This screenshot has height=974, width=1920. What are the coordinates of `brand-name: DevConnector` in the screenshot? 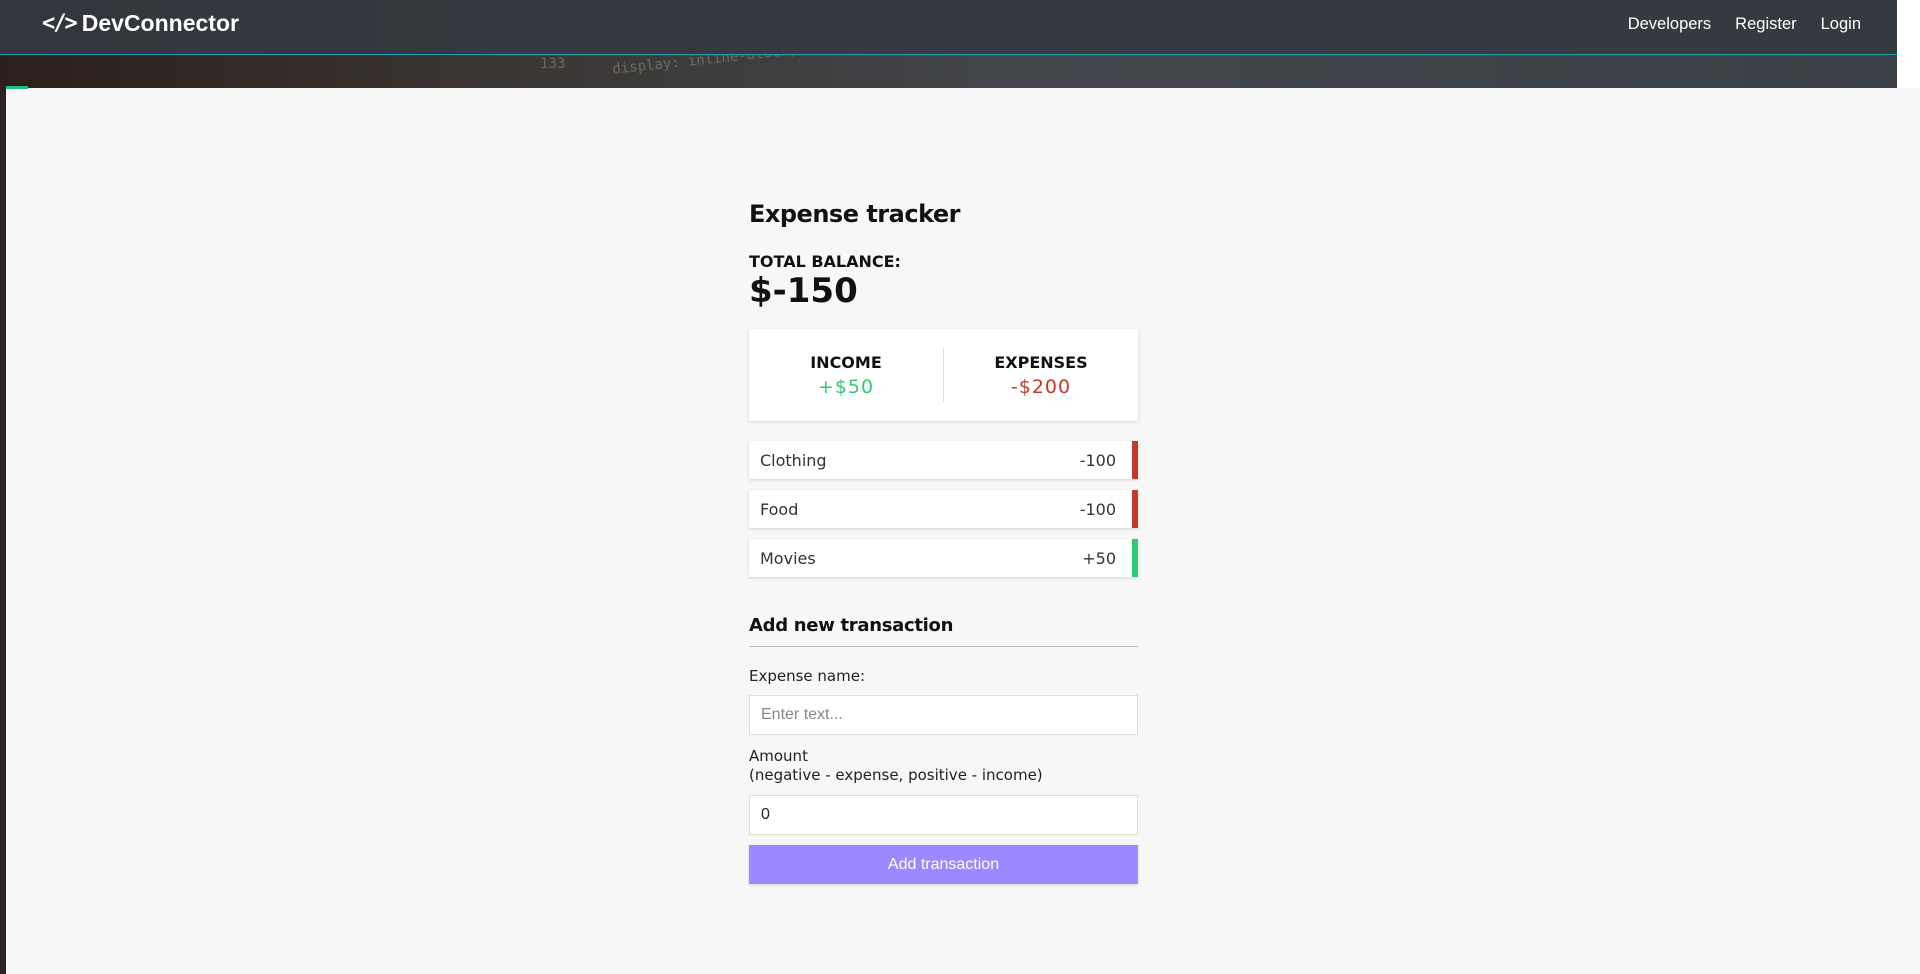 It's located at (160, 23).